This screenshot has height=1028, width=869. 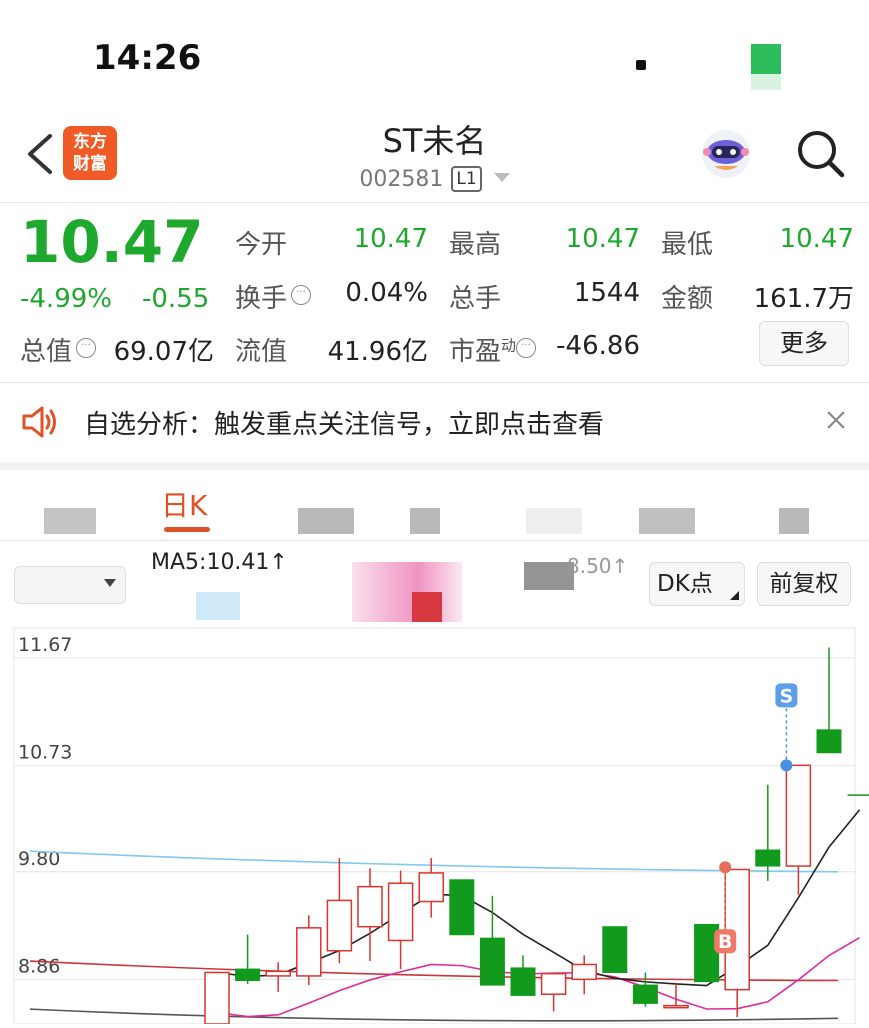 What do you see at coordinates (110, 583) in the screenshot?
I see `caret-down-icon` at bounding box center [110, 583].